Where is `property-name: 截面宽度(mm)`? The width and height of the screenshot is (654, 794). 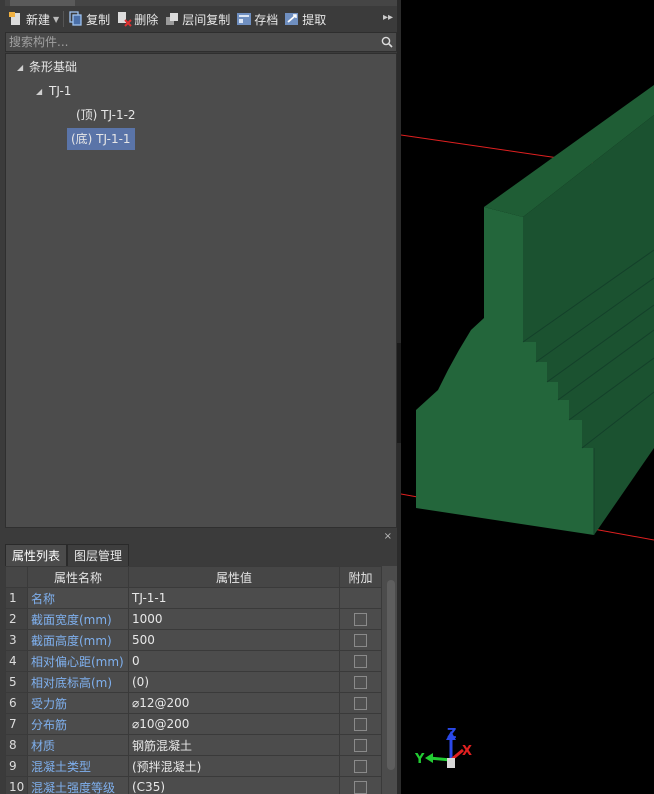 property-name: 截面宽度(mm) is located at coordinates (78, 619).